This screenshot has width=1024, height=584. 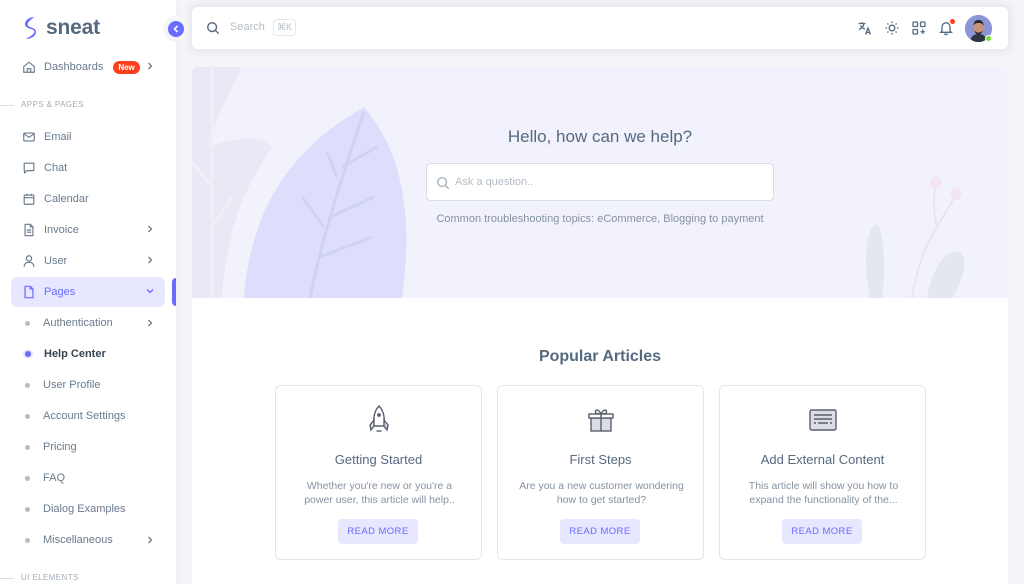 I want to click on sidebar-subitem-dialog-examples: Dialog Examples, so click(x=88, y=509).